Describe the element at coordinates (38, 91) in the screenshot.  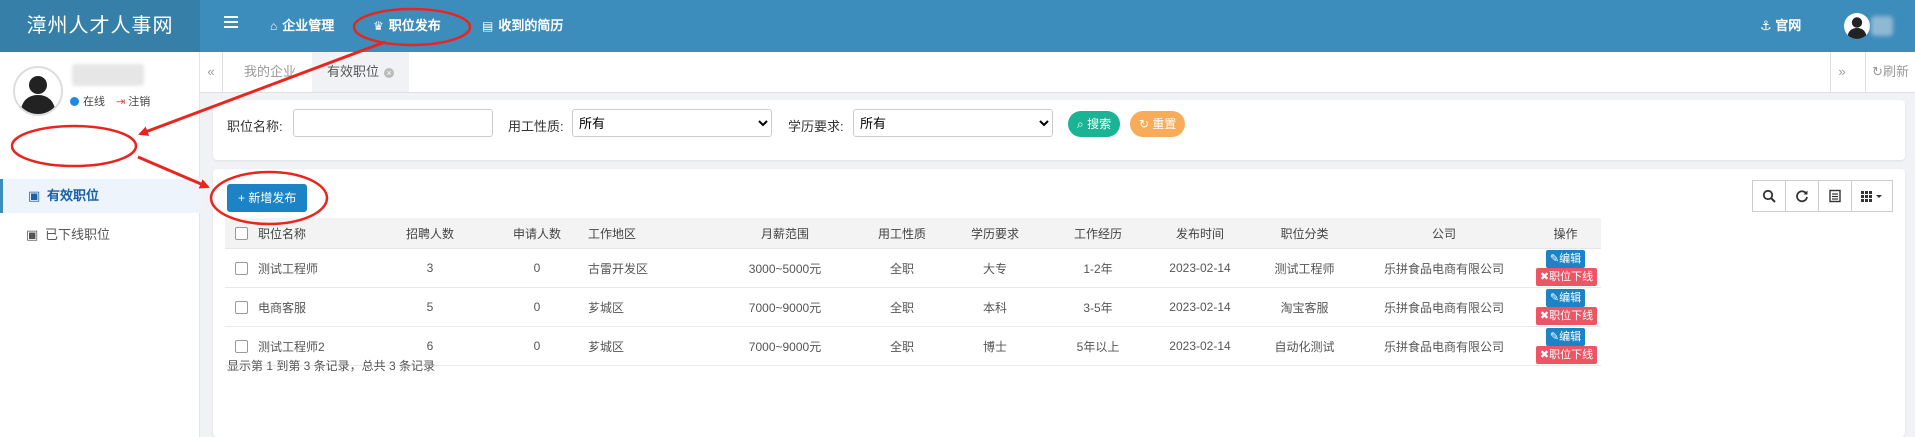
I see `avatar` at that location.